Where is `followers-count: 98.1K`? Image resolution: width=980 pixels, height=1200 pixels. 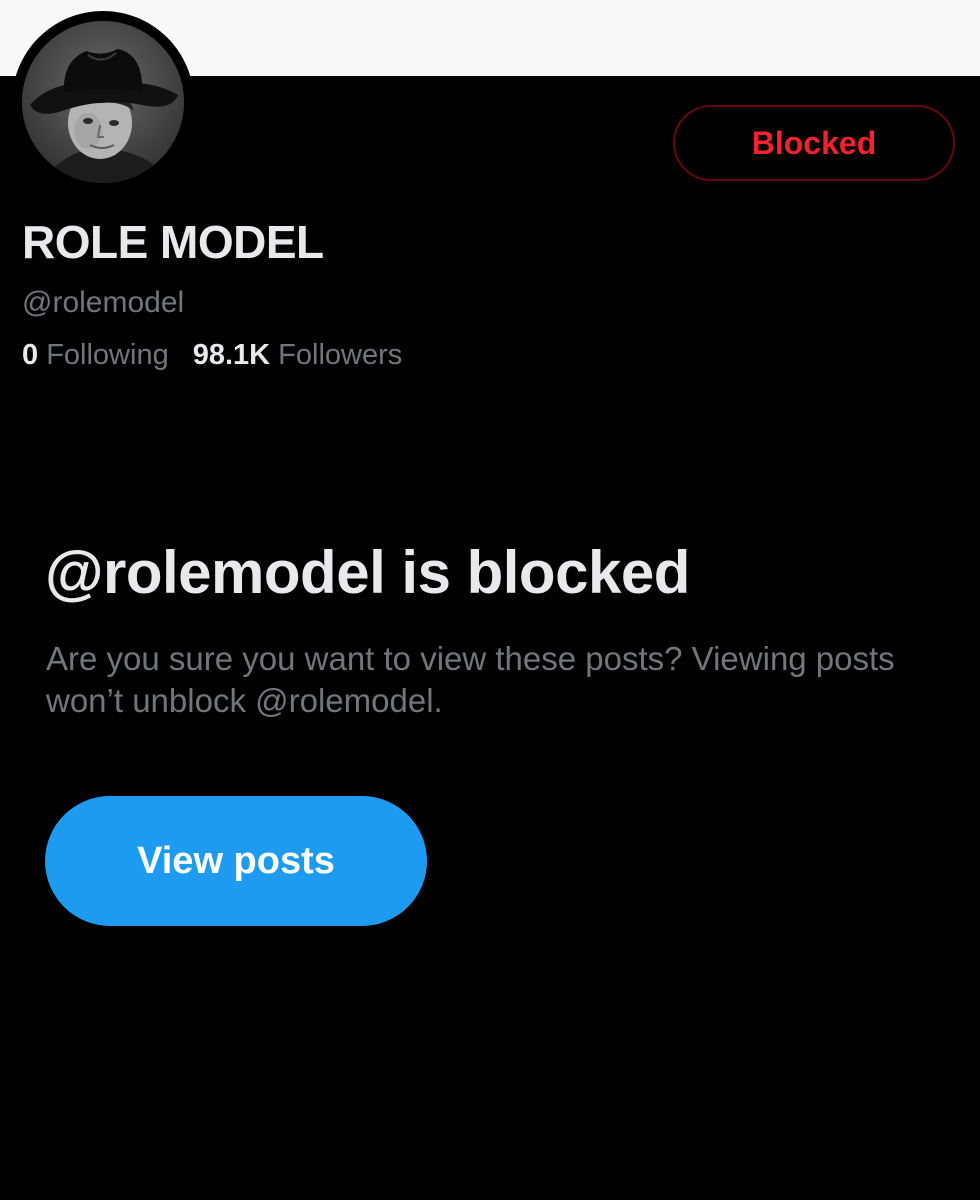
followers-count: 98.1K is located at coordinates (231, 355).